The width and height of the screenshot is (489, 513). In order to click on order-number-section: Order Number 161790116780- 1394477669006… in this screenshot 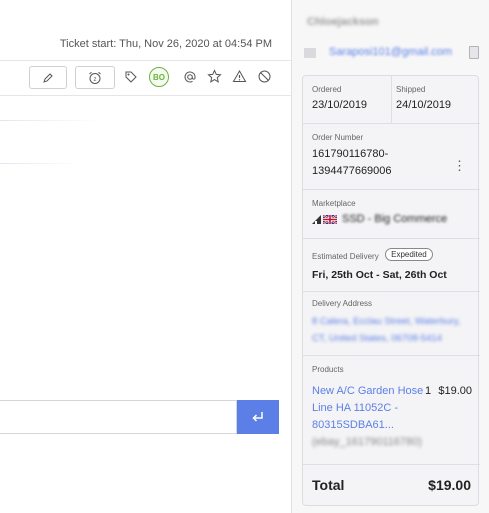, I will do `click(391, 157)`.